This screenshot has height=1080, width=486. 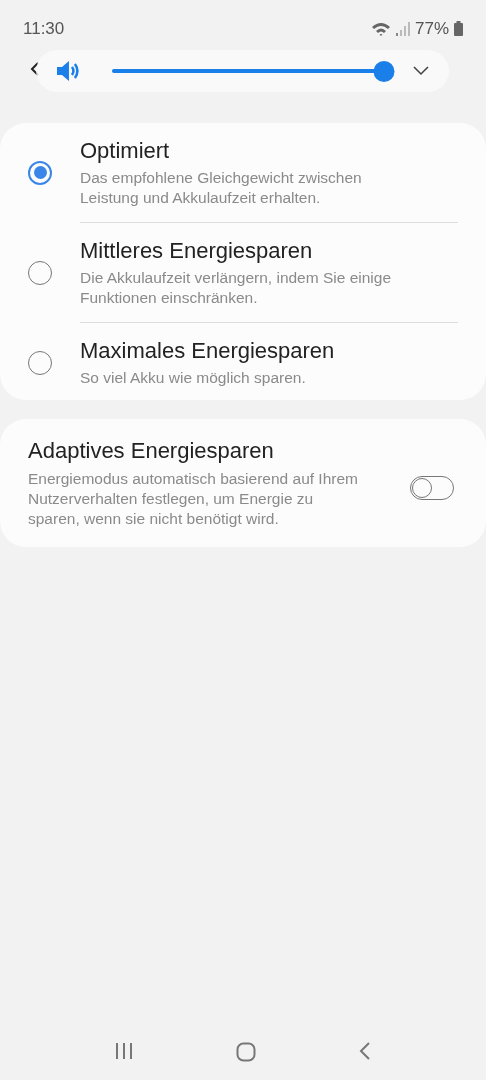 I want to click on wifi-icon, so click(x=380, y=28).